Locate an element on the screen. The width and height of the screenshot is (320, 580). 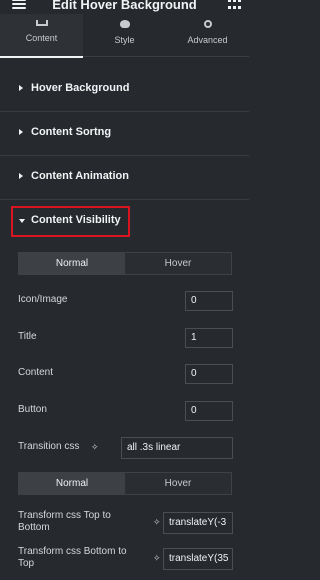
button-number-input: 0 is located at coordinates (209, 411).